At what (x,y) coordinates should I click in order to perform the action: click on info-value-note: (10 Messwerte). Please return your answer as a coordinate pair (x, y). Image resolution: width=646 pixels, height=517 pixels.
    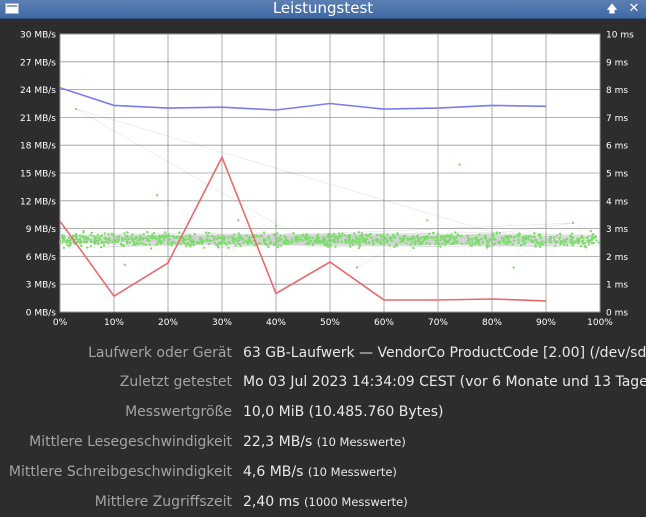
    Looking at the image, I should click on (352, 472).